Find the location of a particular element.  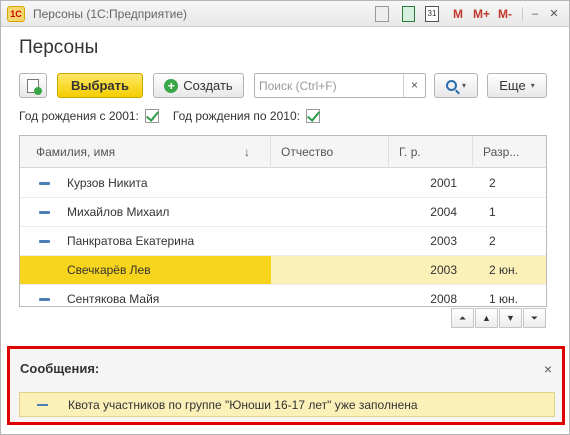

page-title: Персоны is located at coordinates (59, 47).